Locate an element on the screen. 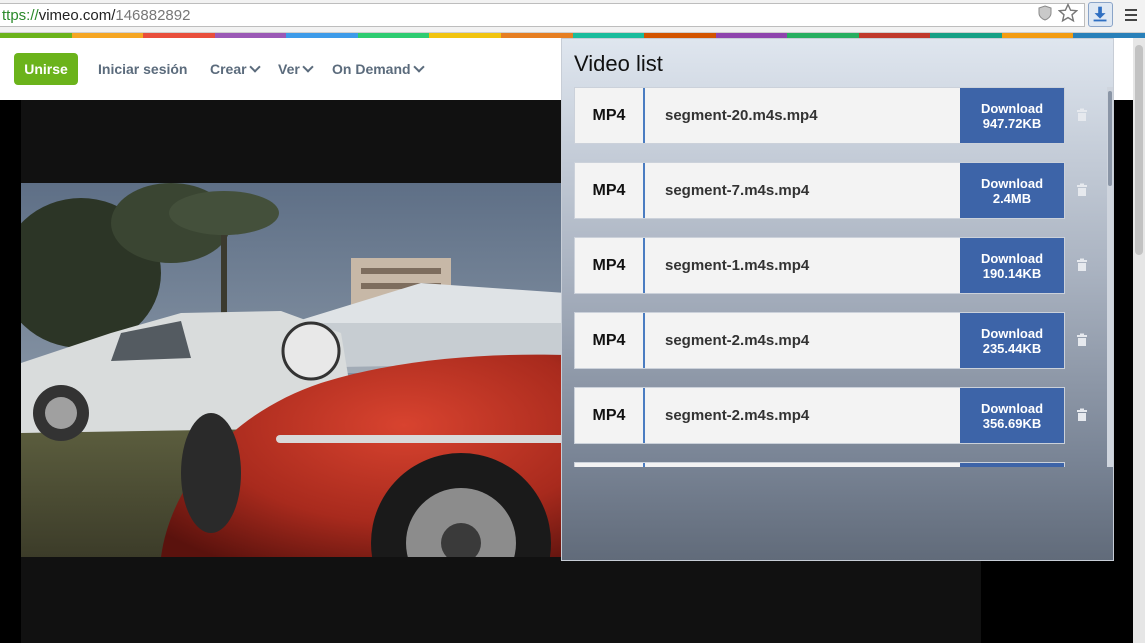  shield-icon is located at coordinates (1045, 13).